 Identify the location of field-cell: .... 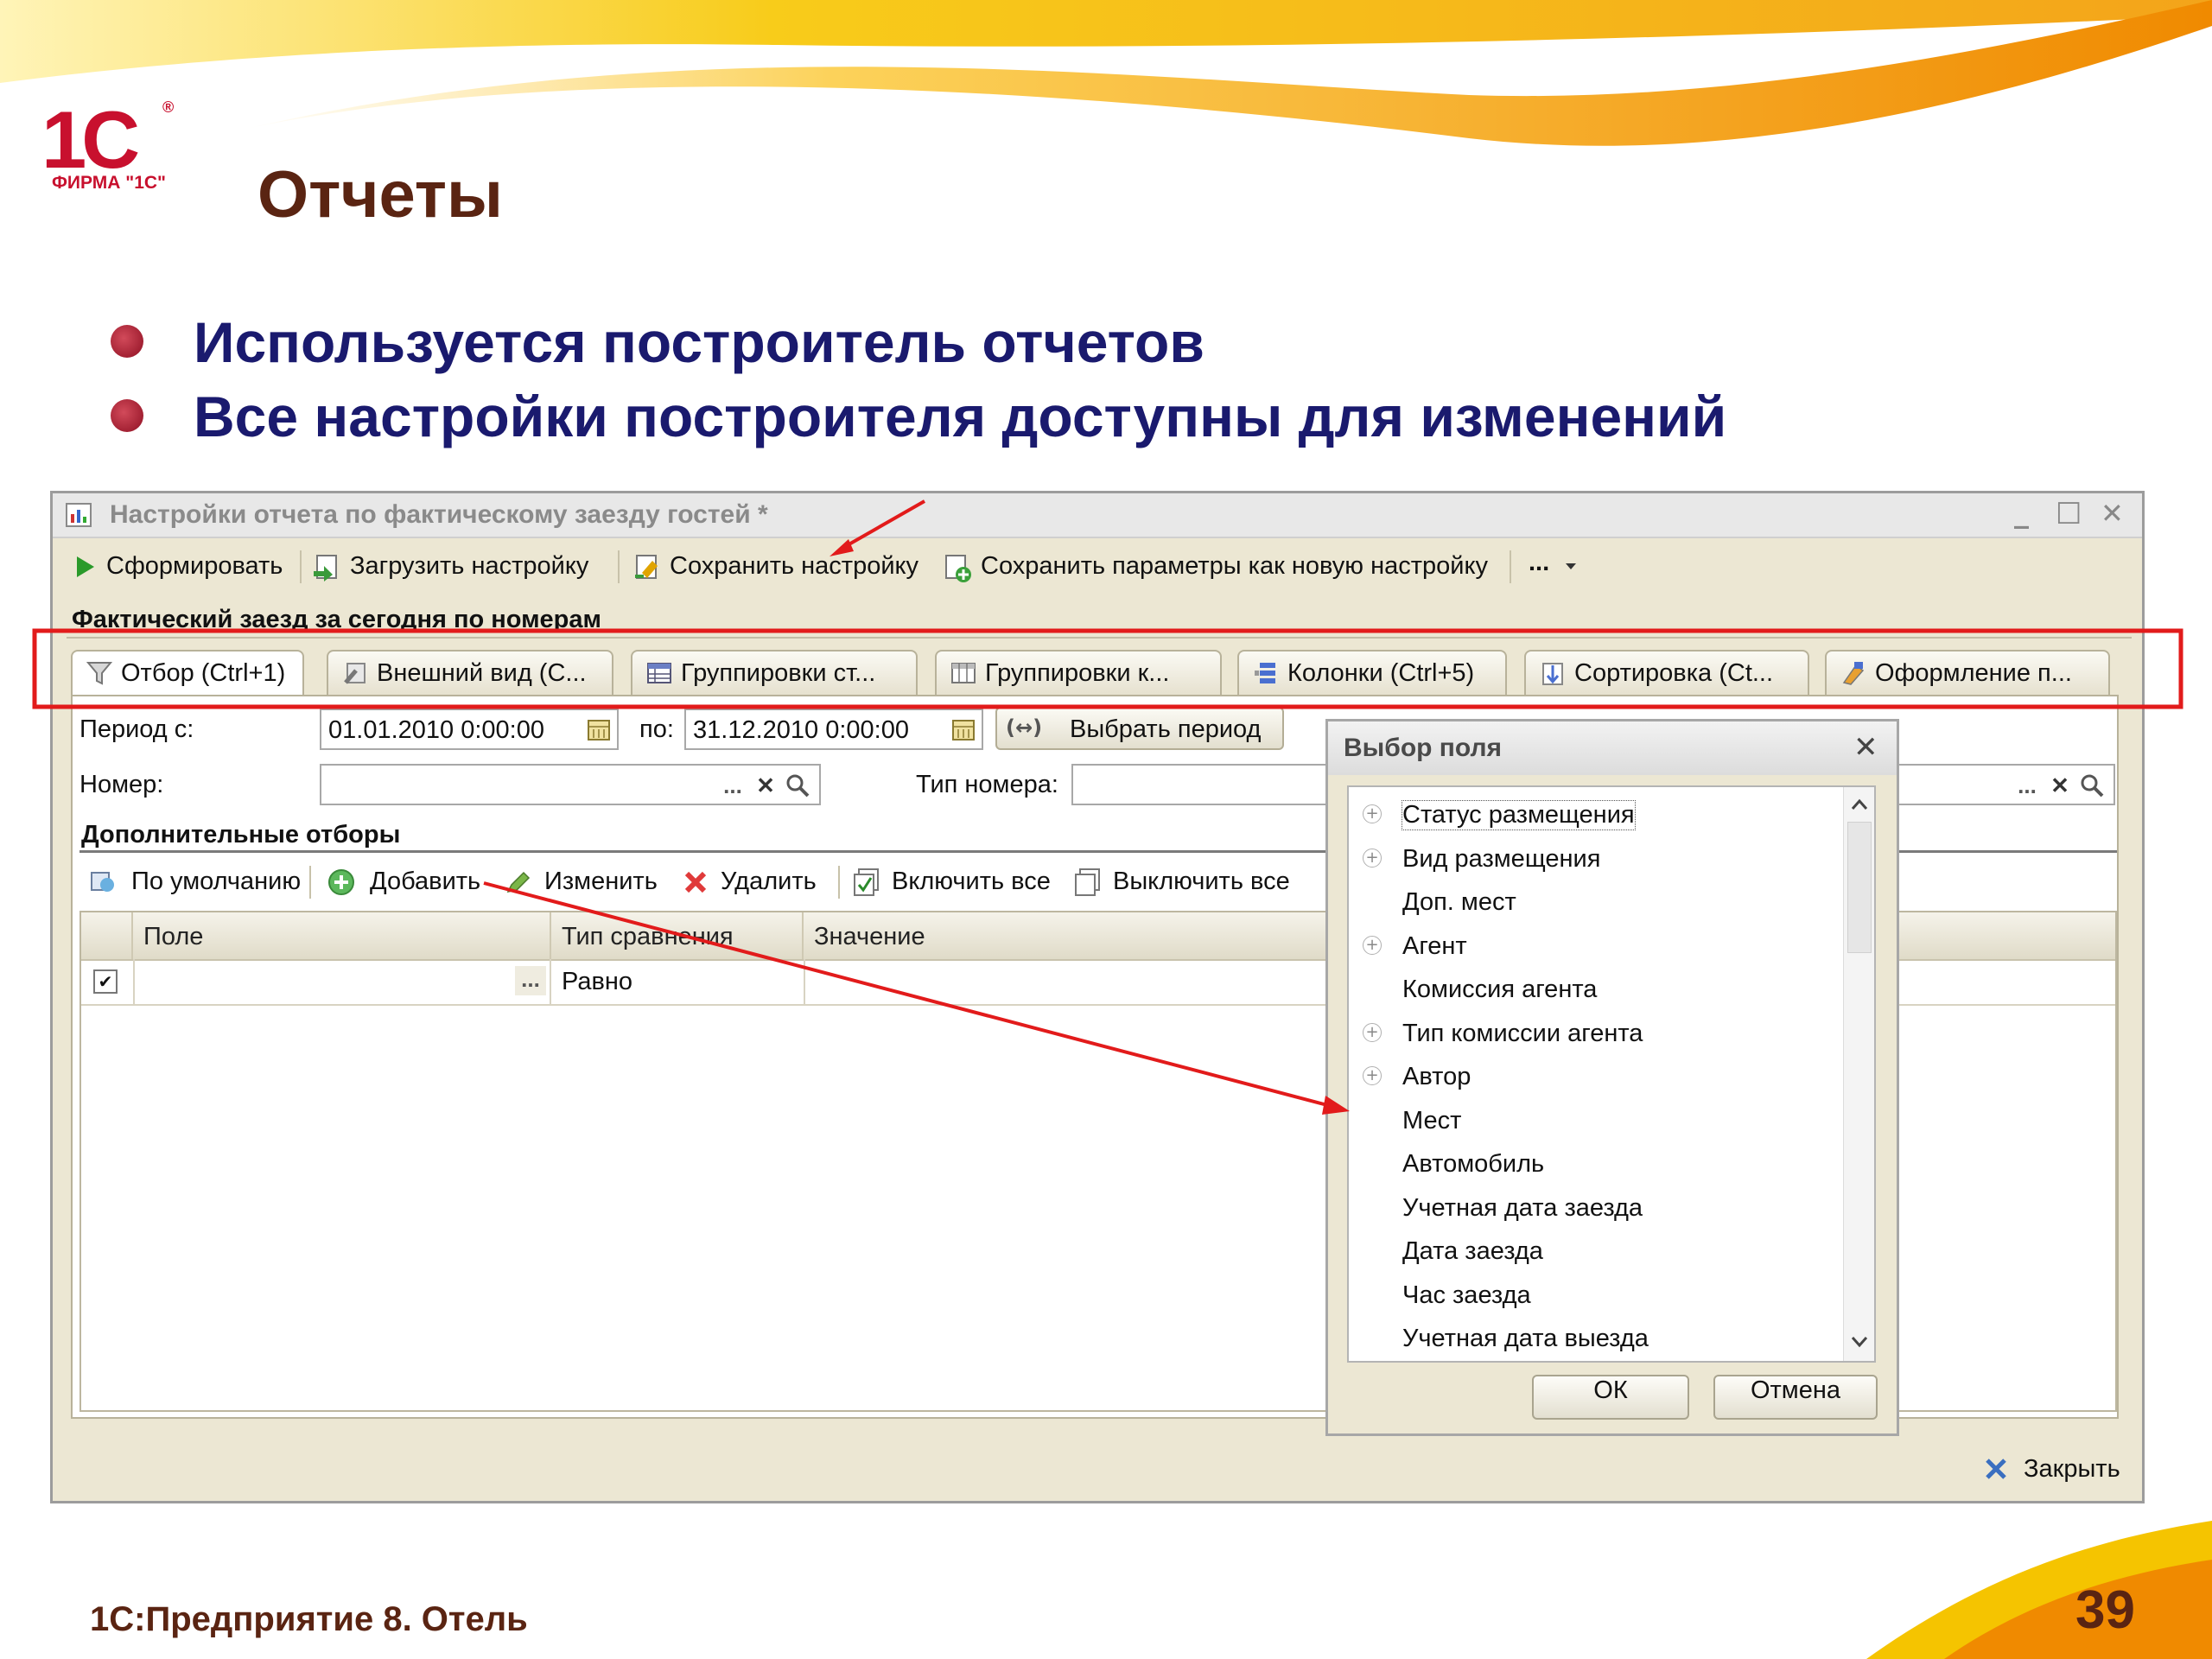
(342, 982).